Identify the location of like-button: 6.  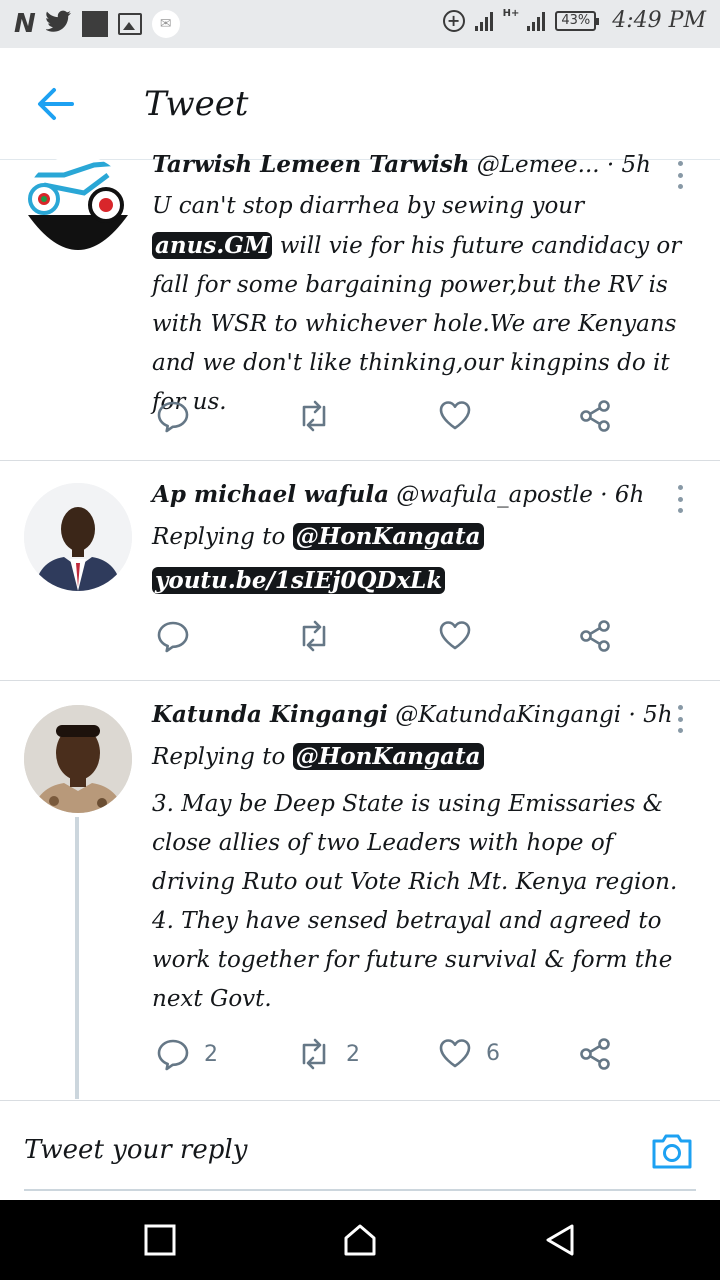
(469, 1053).